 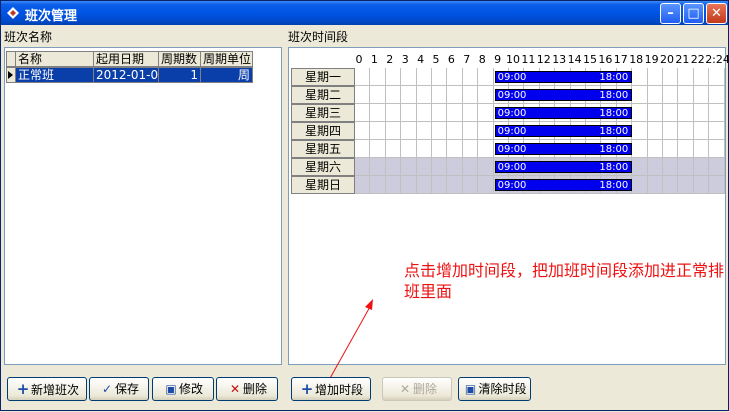 I want to click on edit-button: ▣ 修改, so click(x=183, y=389).